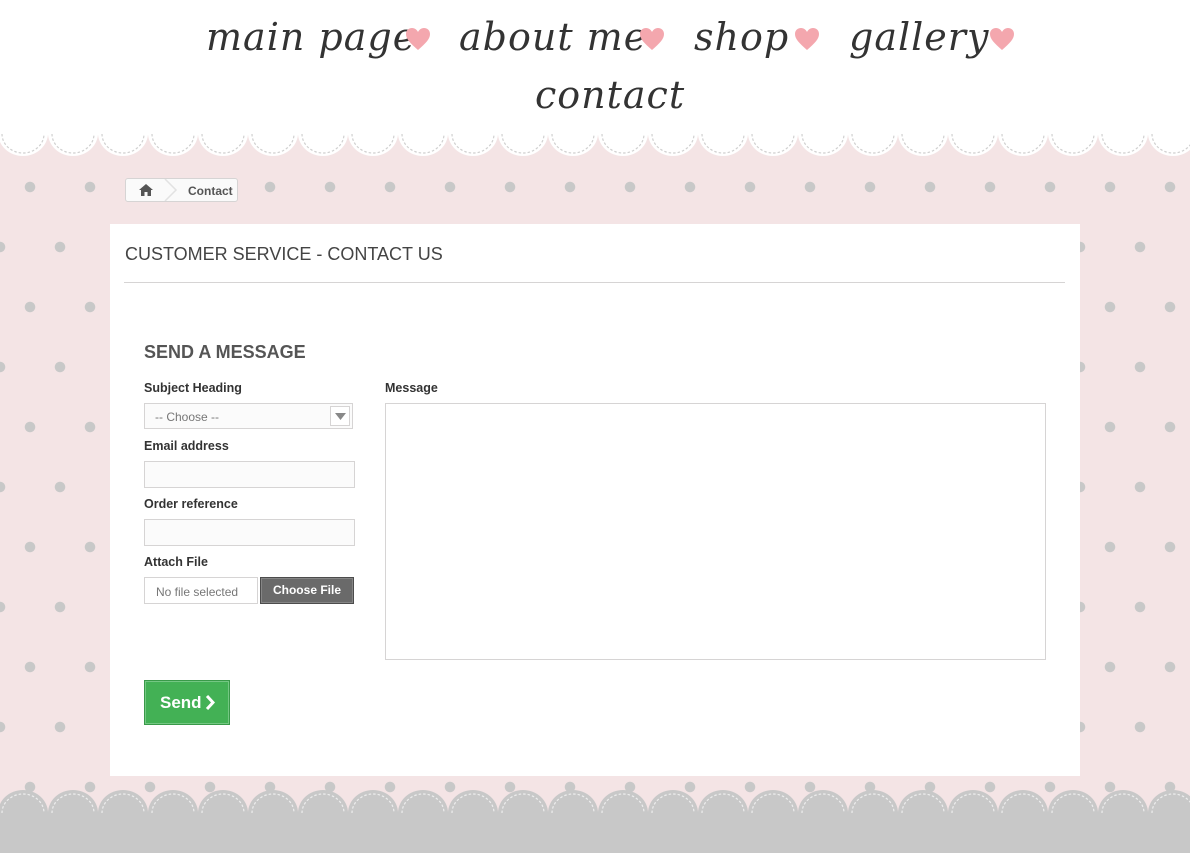 This screenshot has height=853, width=1190. I want to click on select-arrow-button, so click(340, 416).